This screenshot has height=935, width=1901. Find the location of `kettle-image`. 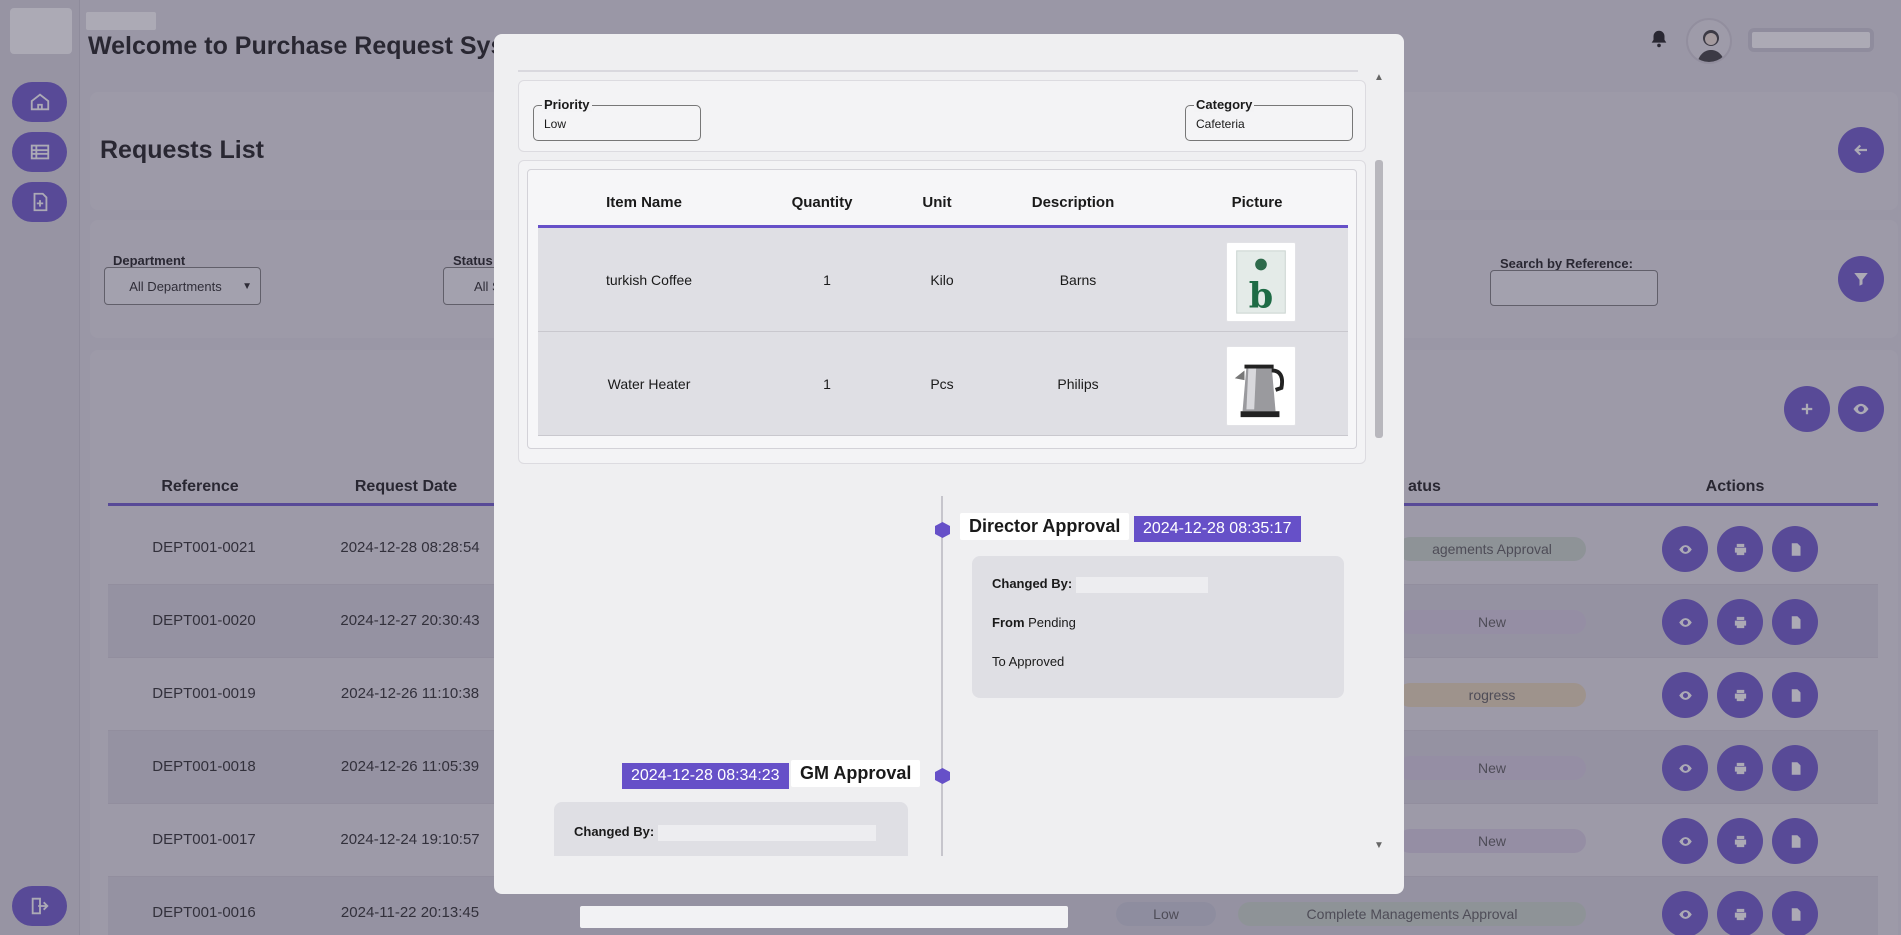

kettle-image is located at coordinates (1261, 386).